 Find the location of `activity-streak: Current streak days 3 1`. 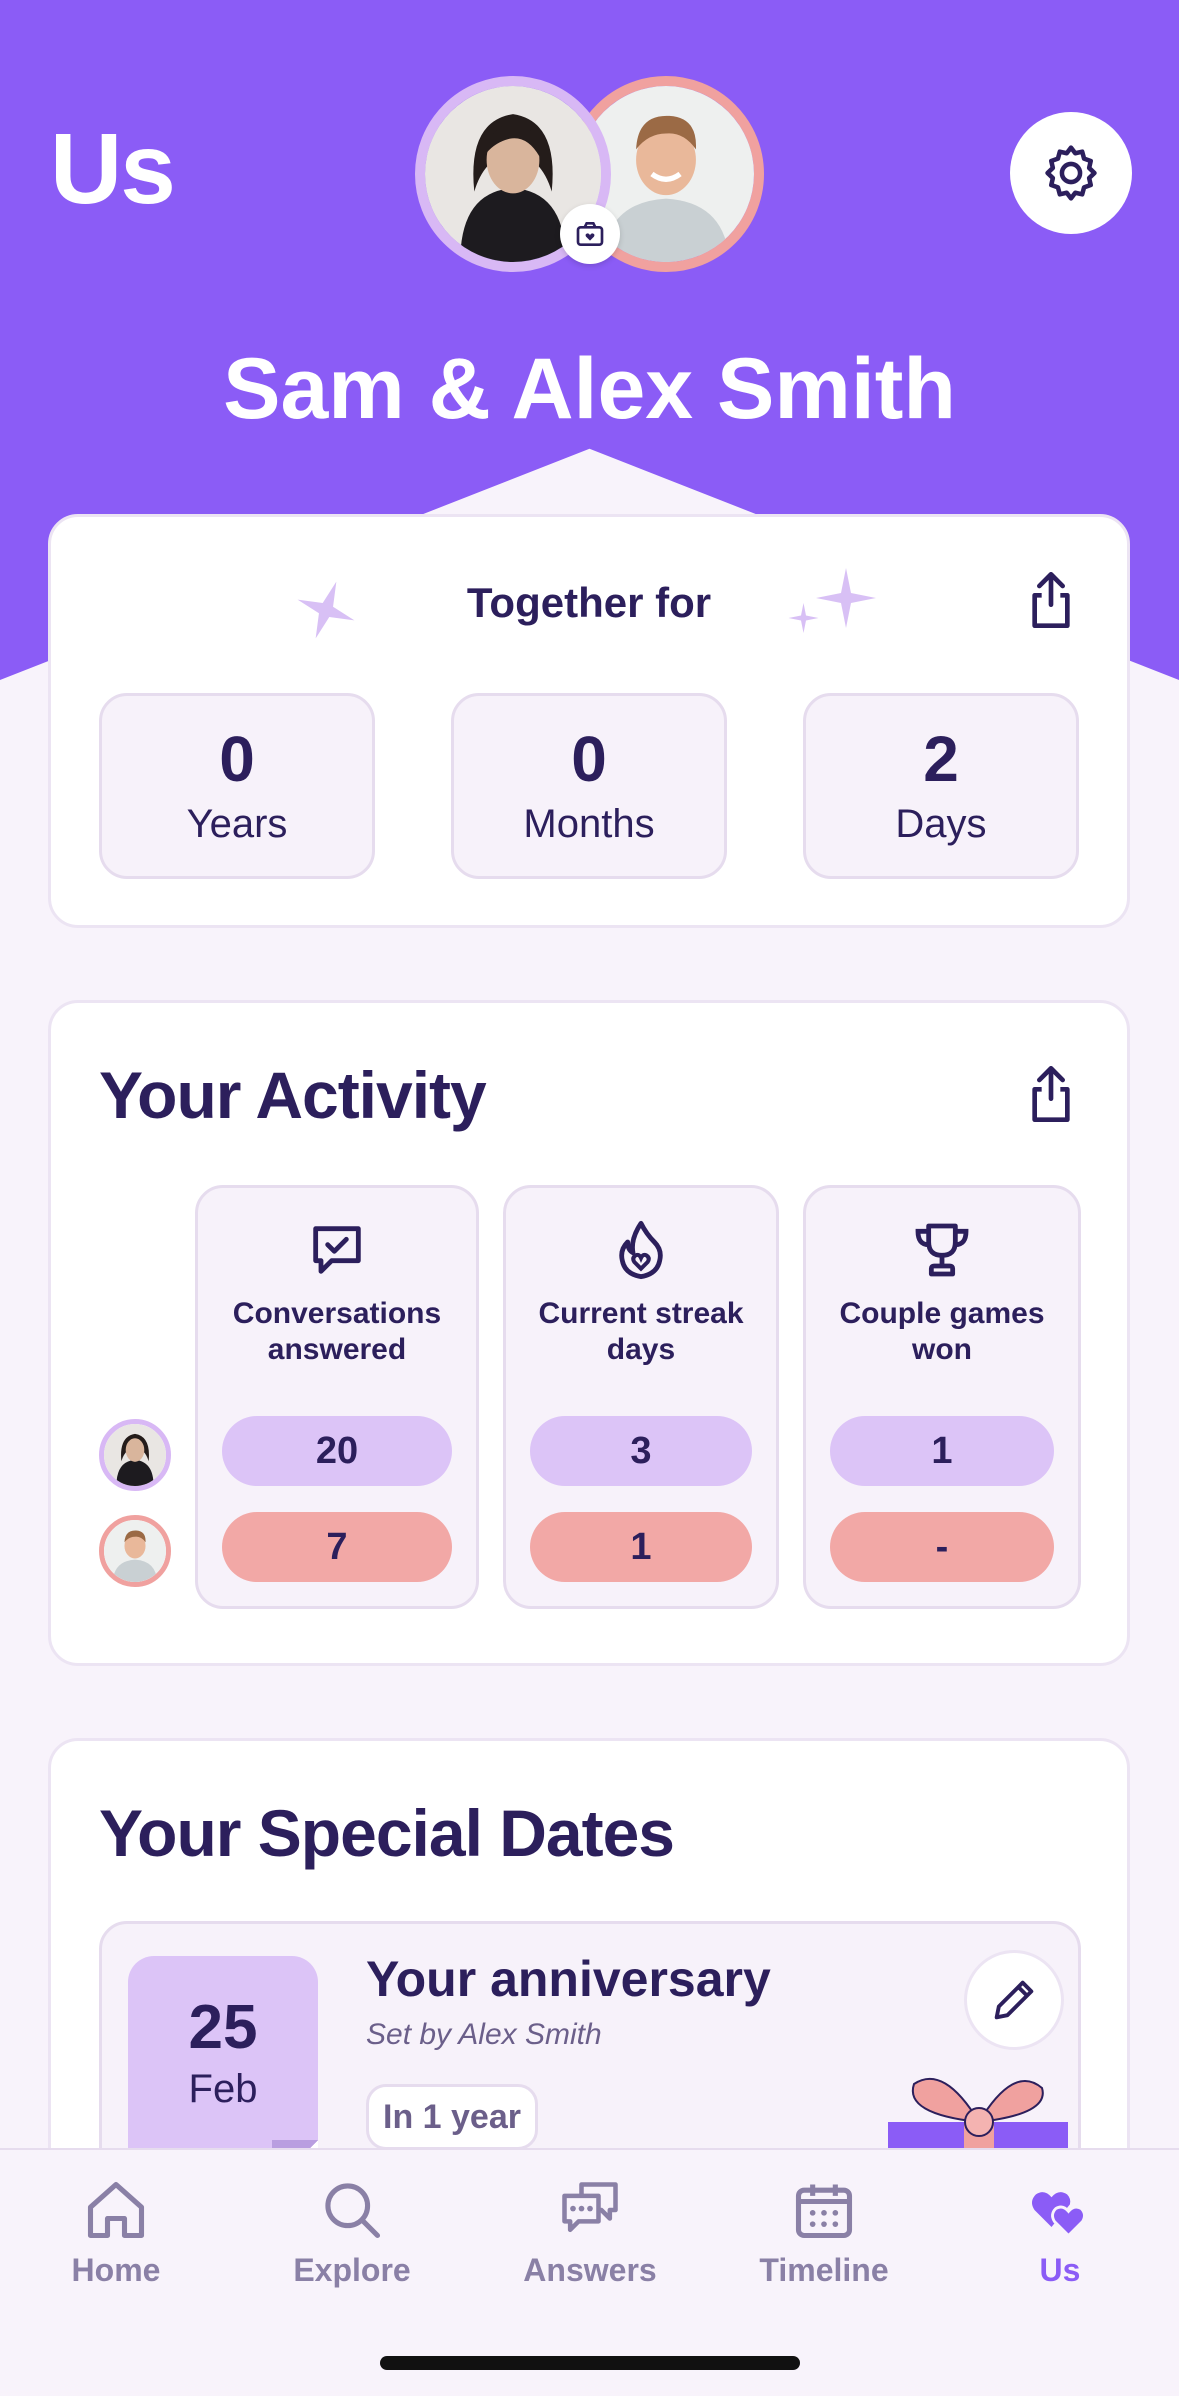

activity-streak: Current streak days 3 1 is located at coordinates (641, 1397).